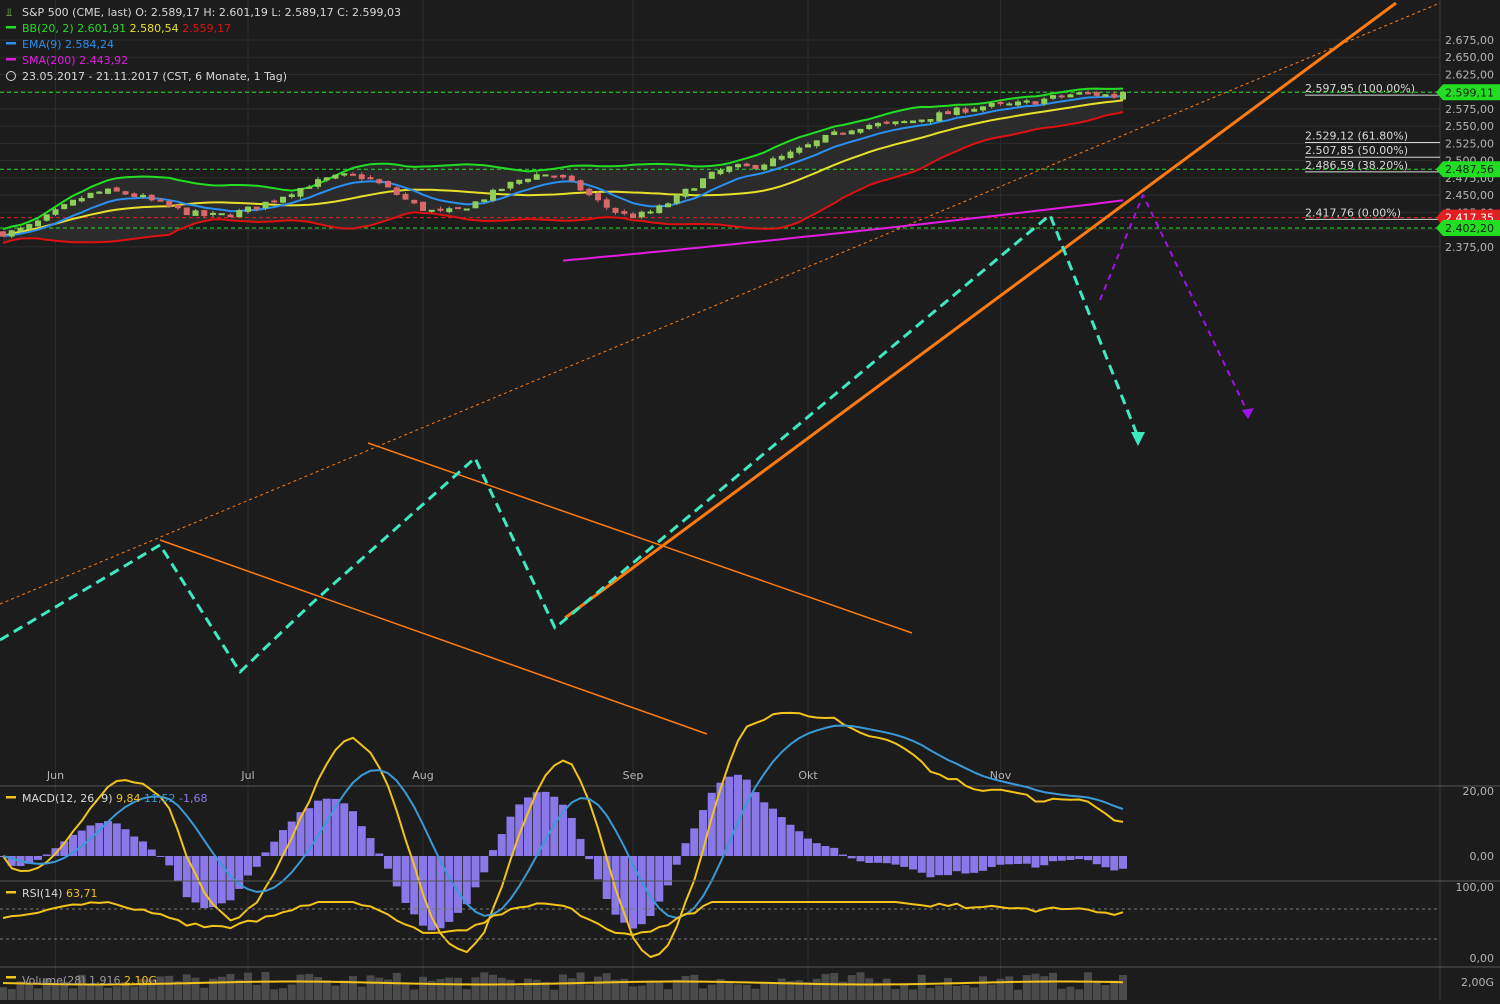 The height and width of the screenshot is (1004, 1500). Describe the element at coordinates (1469, 143) in the screenshot. I see `price-axis-label: 2.525,00` at that location.